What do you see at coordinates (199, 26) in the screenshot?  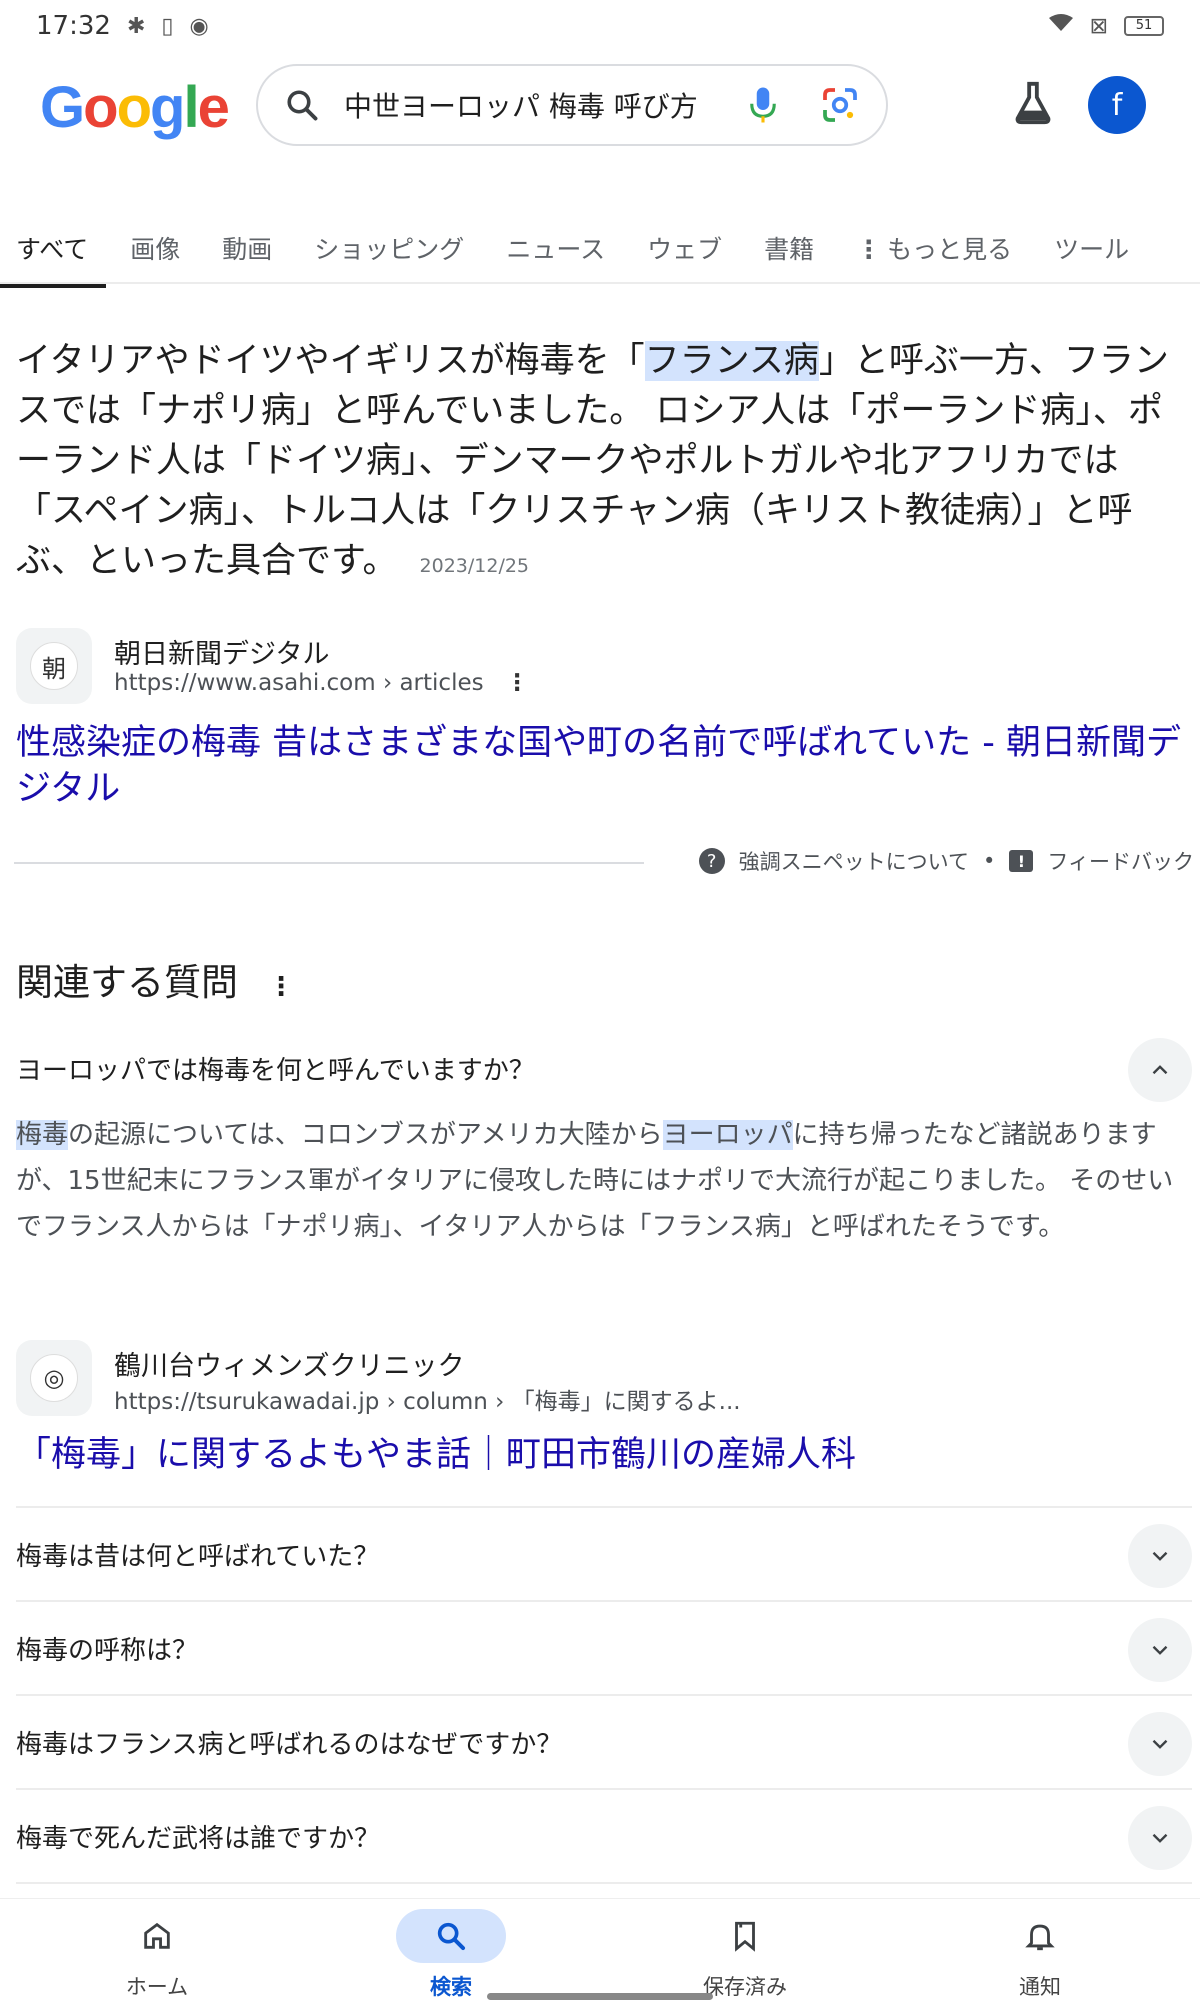 I see `chrome-icon: ◉` at bounding box center [199, 26].